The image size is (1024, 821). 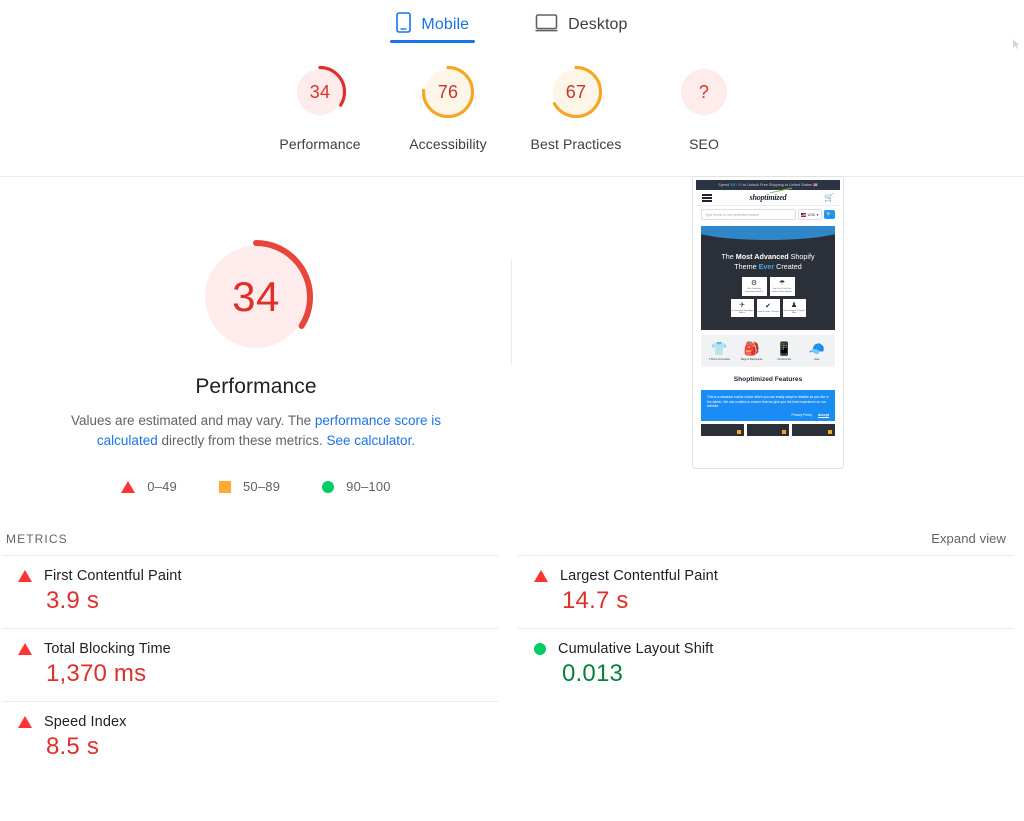 What do you see at coordinates (261, 486) in the screenshot?
I see `legend-label-average: 50–89` at bounding box center [261, 486].